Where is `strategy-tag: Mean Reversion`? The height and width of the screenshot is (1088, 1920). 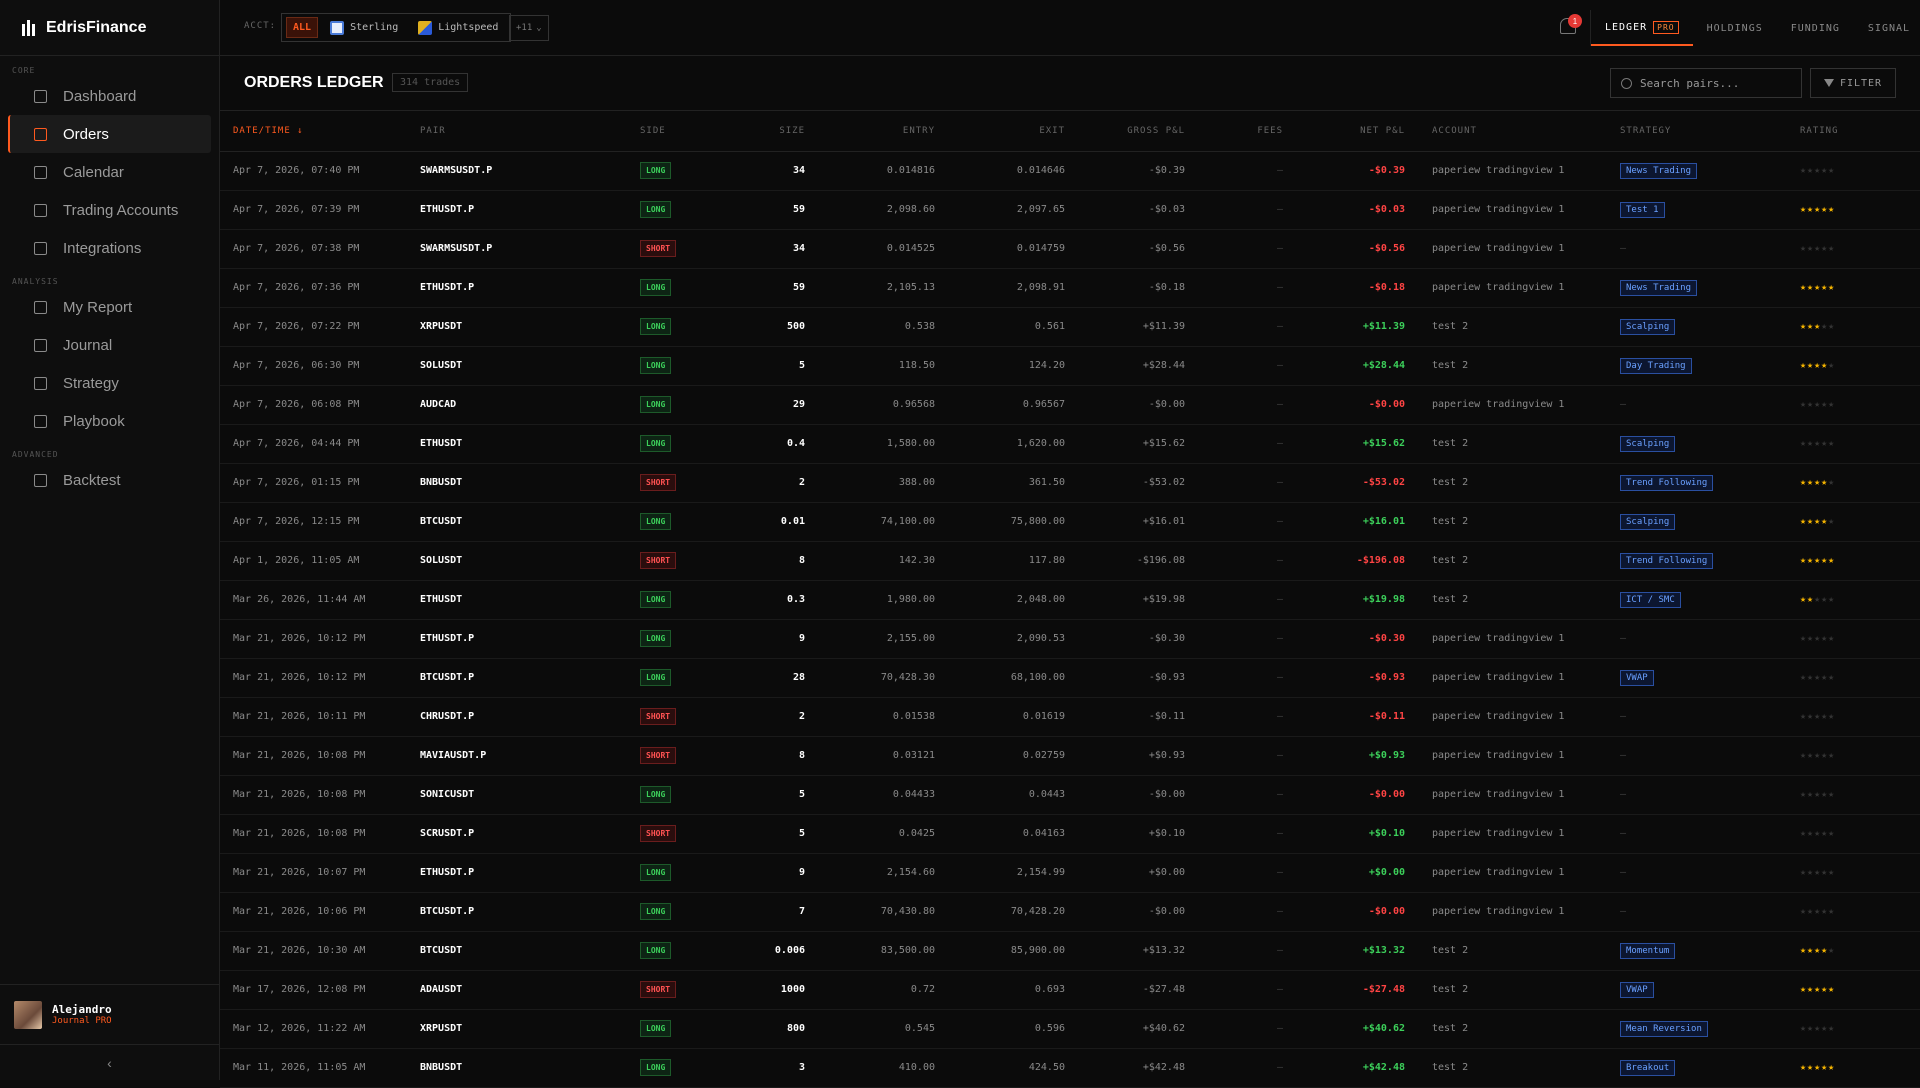 strategy-tag: Mean Reversion is located at coordinates (1664, 1028).